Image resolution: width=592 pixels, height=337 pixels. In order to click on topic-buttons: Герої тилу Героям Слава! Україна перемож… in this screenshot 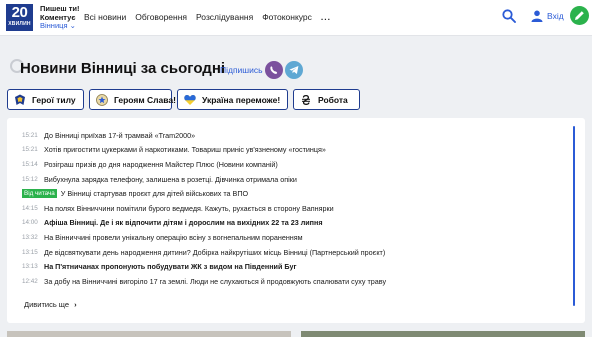, I will do `click(183, 99)`.